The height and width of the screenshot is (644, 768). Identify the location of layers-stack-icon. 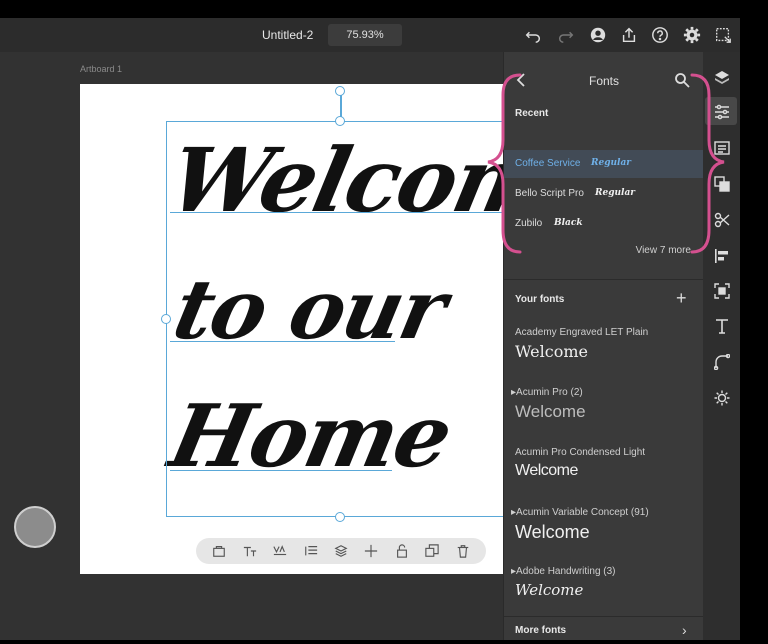
(341, 551).